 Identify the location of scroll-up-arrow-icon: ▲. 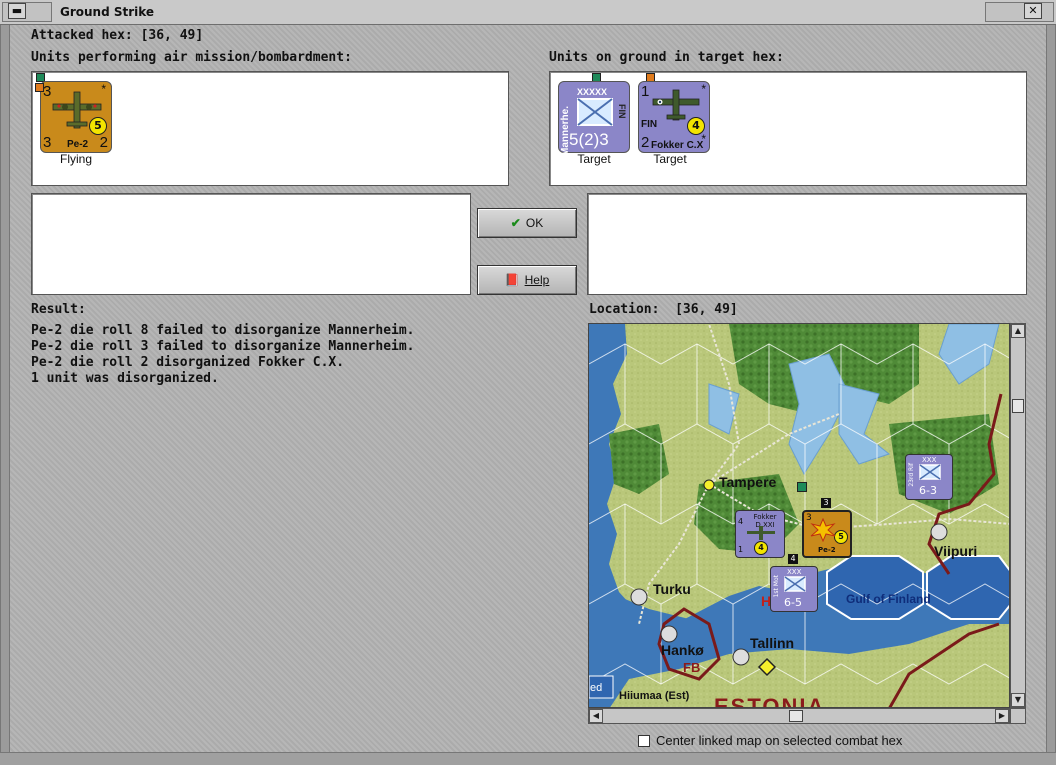
(1018, 331).